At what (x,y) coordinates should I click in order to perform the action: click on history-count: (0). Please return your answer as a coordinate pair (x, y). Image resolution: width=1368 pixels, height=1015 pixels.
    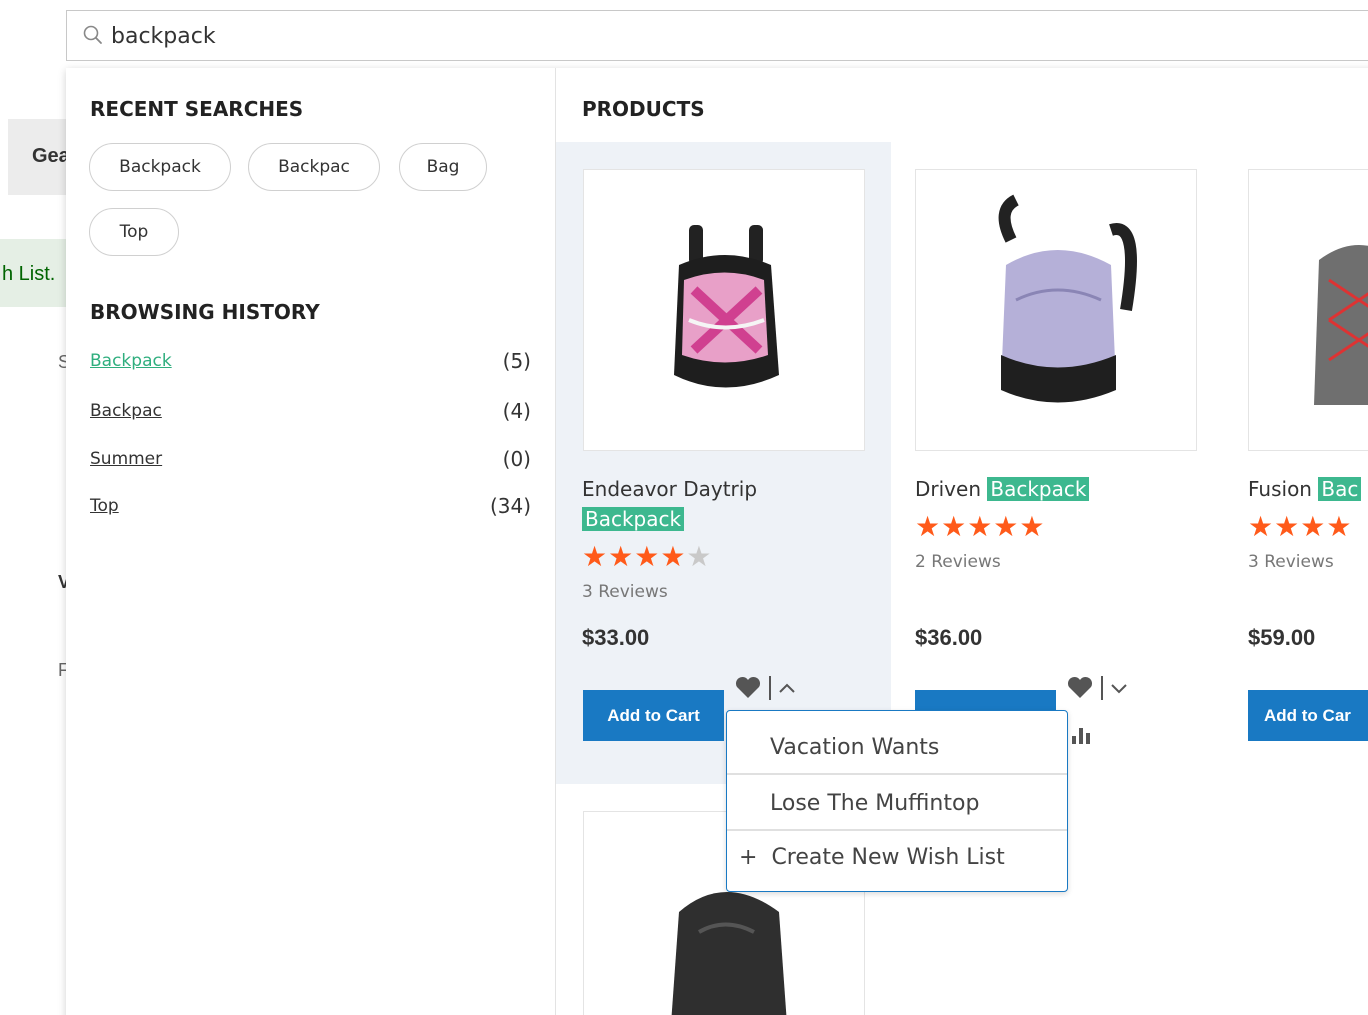
    Looking at the image, I should click on (516, 459).